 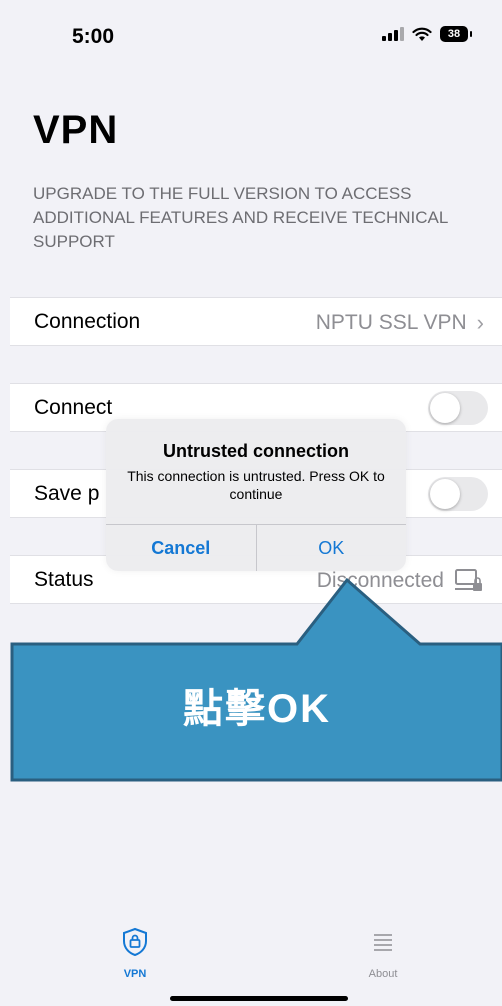 I want to click on connection-label: Connection, so click(x=87, y=321).